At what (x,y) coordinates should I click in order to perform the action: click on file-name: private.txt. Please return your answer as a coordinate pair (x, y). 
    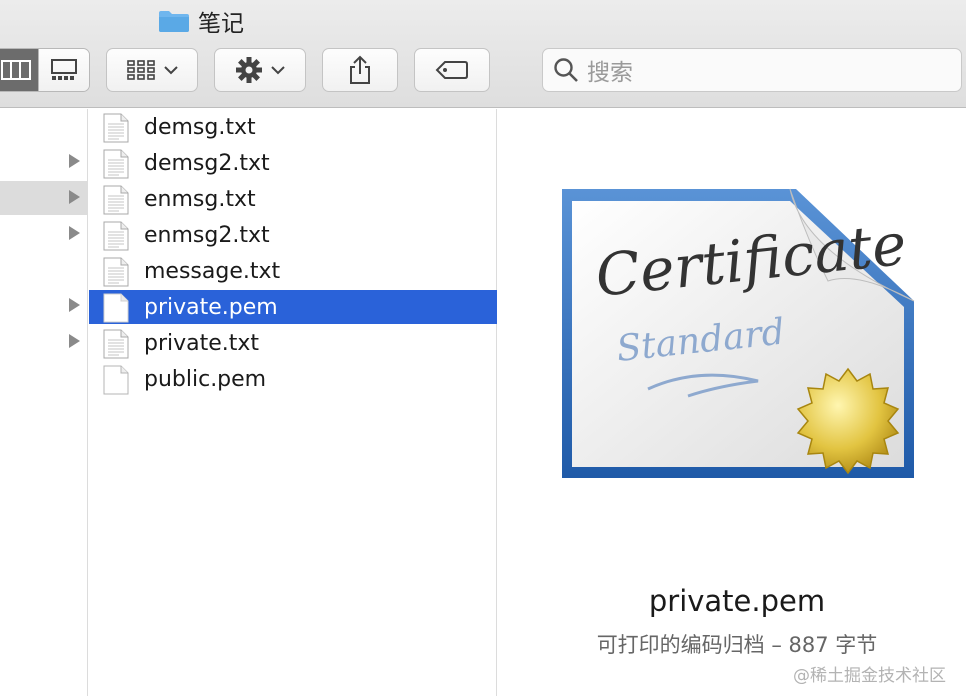
    Looking at the image, I should click on (202, 343).